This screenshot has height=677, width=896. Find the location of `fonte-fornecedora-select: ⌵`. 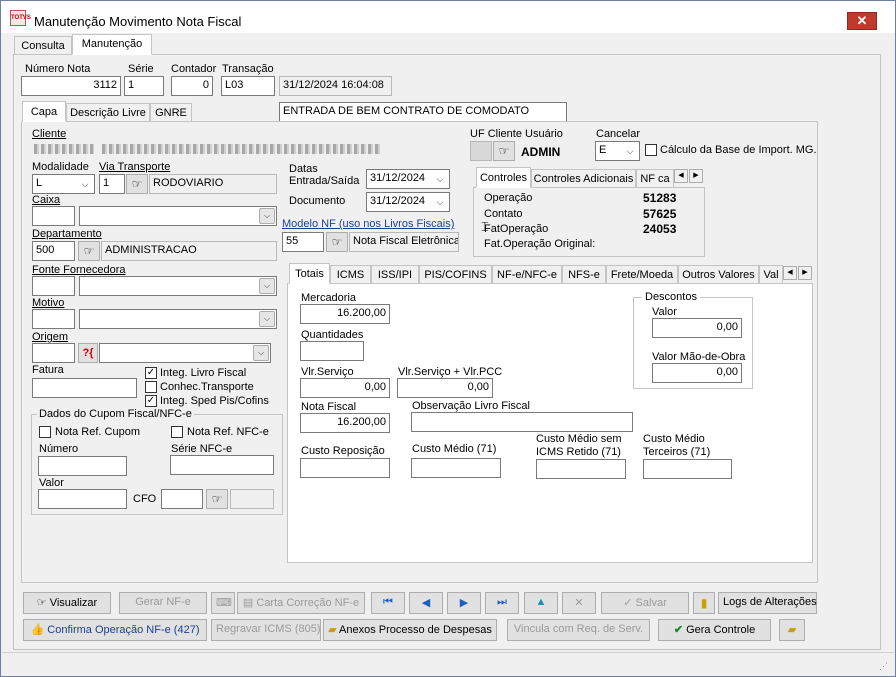

fonte-fornecedora-select: ⌵ is located at coordinates (178, 286).